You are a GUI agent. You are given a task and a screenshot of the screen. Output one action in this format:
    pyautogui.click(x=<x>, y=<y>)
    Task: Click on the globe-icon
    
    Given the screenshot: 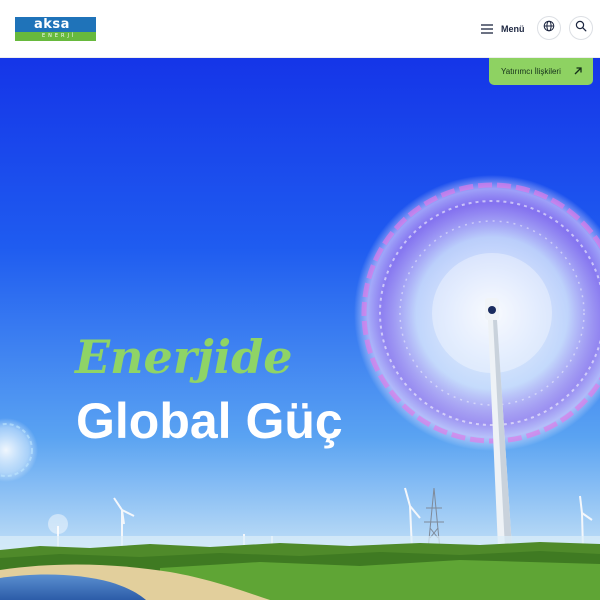 What is the action you would take?
    pyautogui.click(x=549, y=28)
    